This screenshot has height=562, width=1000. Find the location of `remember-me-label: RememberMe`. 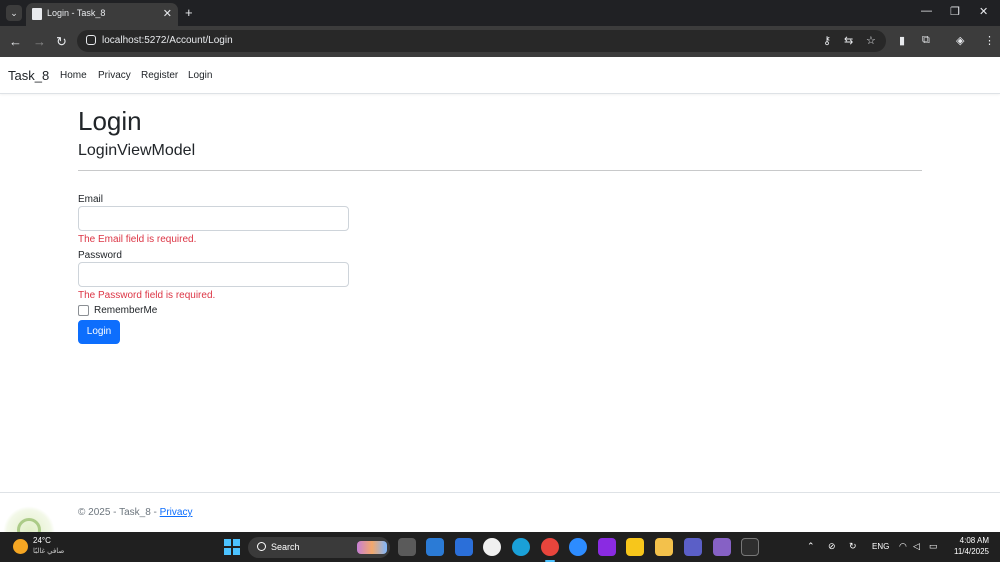

remember-me-label: RememberMe is located at coordinates (125, 310).